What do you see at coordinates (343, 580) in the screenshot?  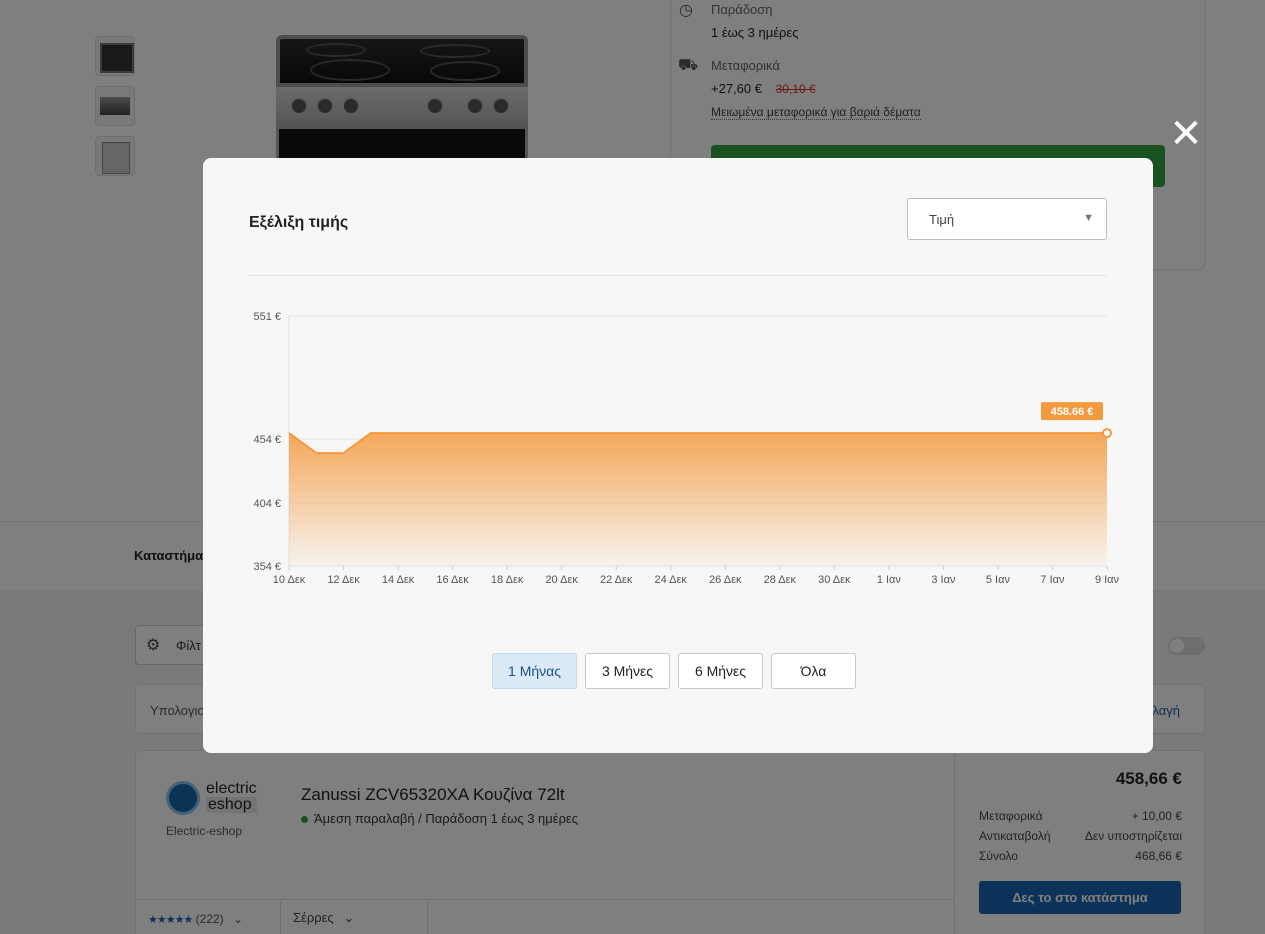 I see `x-tick-label: 12 Δεκ` at bounding box center [343, 580].